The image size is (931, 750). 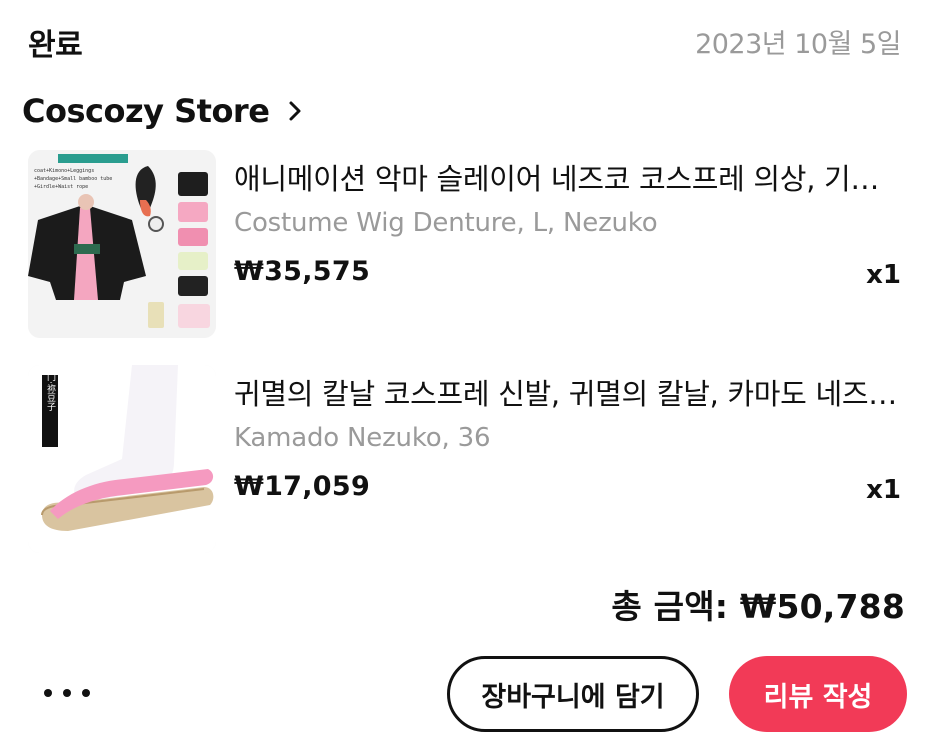 What do you see at coordinates (573, 694) in the screenshot?
I see `add-to-cart-button: 장바구니에 담기` at bounding box center [573, 694].